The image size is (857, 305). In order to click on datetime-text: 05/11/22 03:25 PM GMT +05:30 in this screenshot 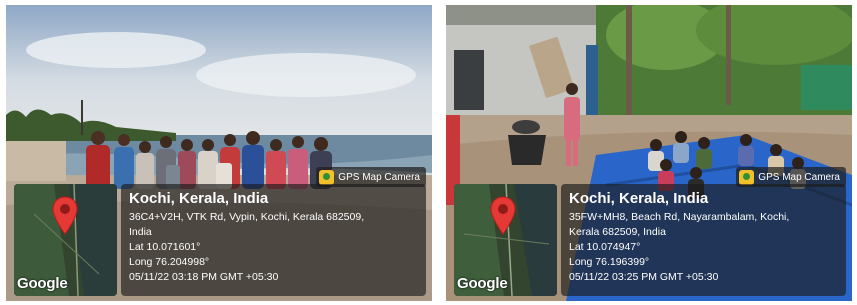, I will do `click(644, 277)`.